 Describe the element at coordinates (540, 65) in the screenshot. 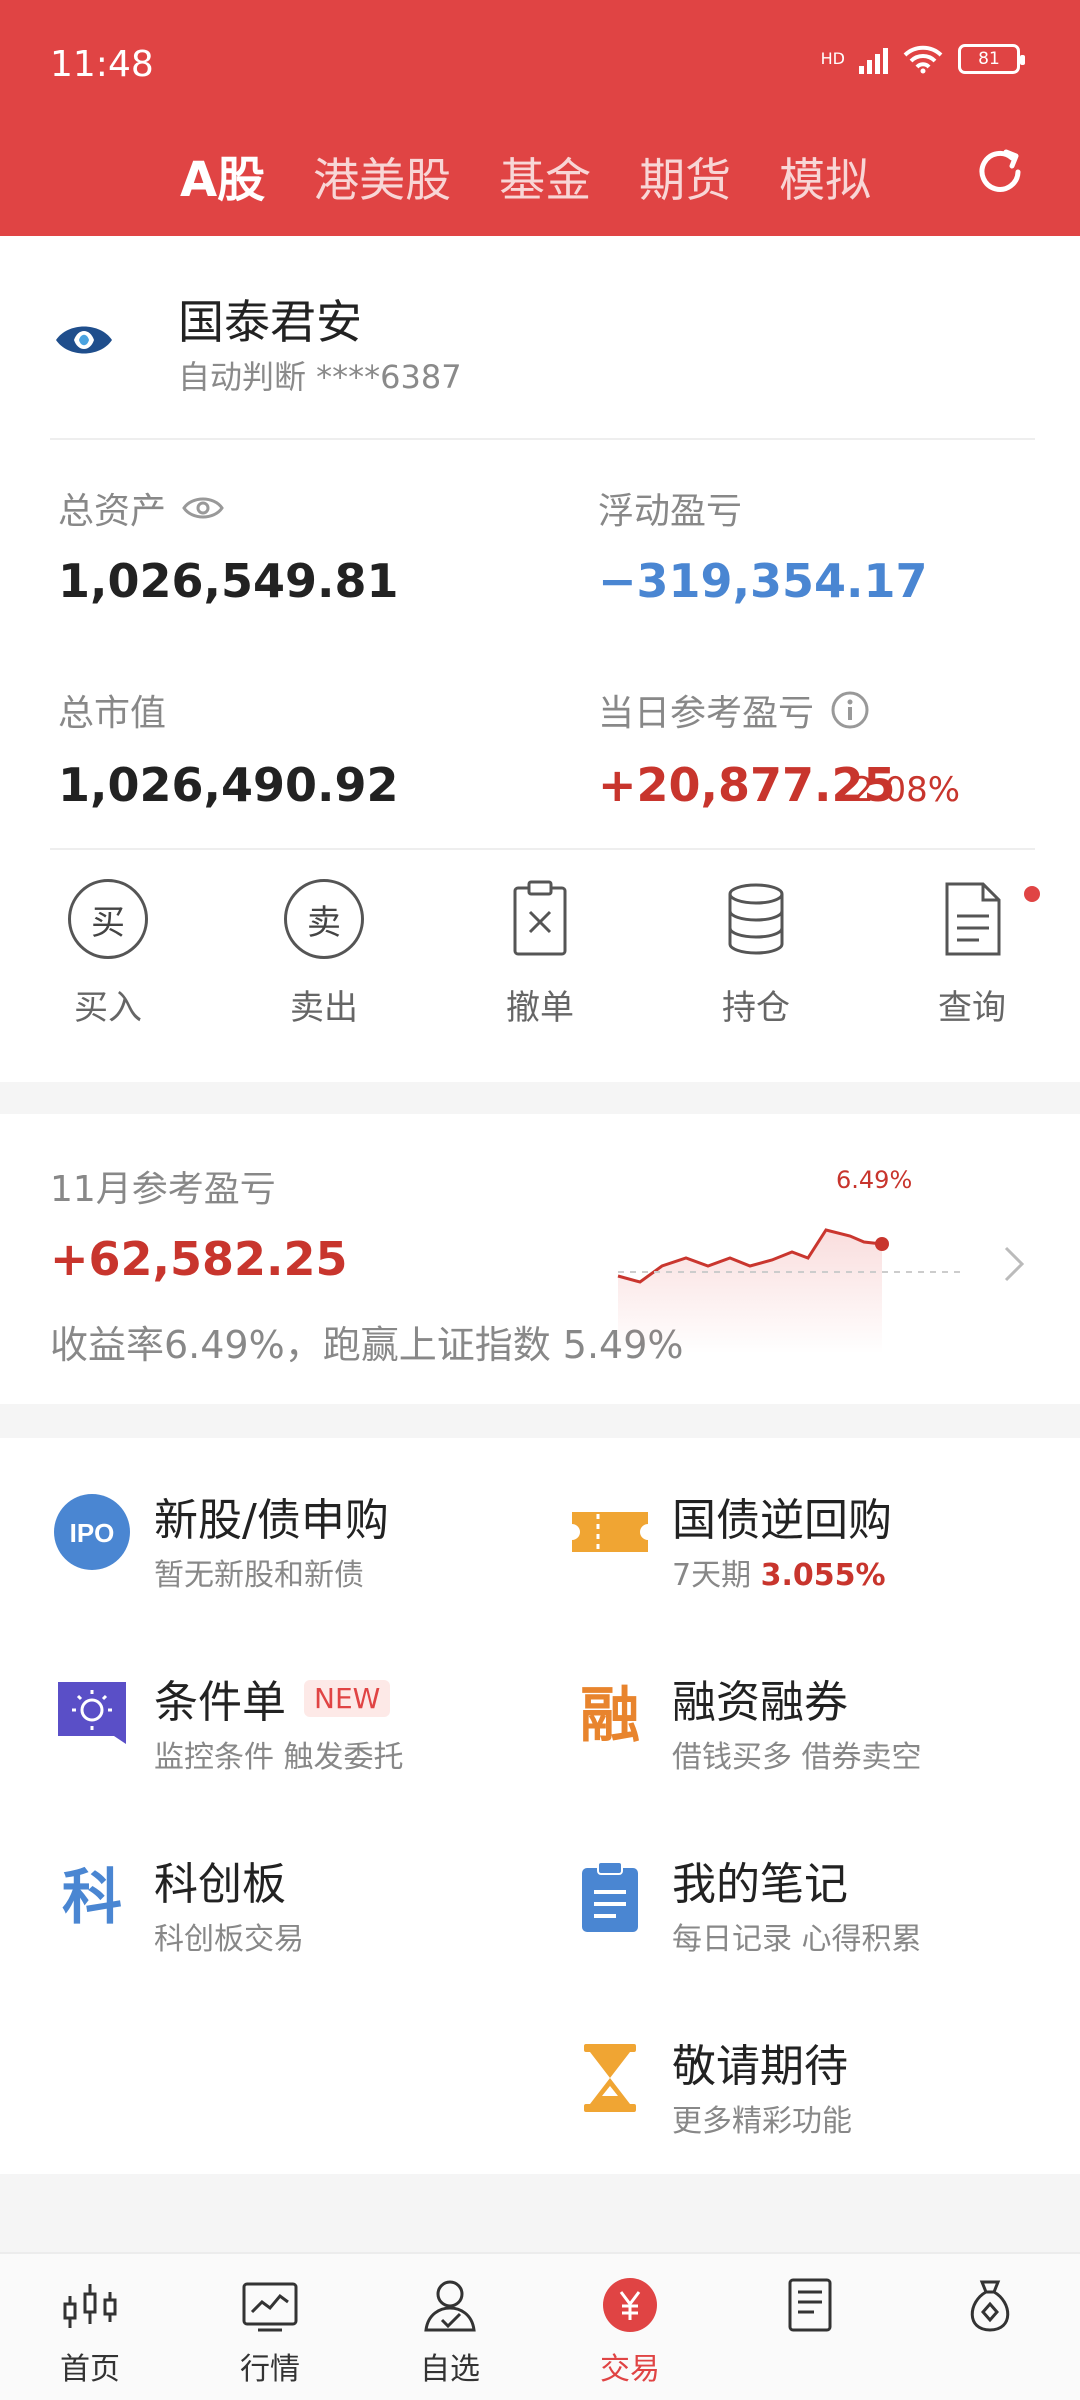

I see `status-bar: 11:48 HD 81` at that location.